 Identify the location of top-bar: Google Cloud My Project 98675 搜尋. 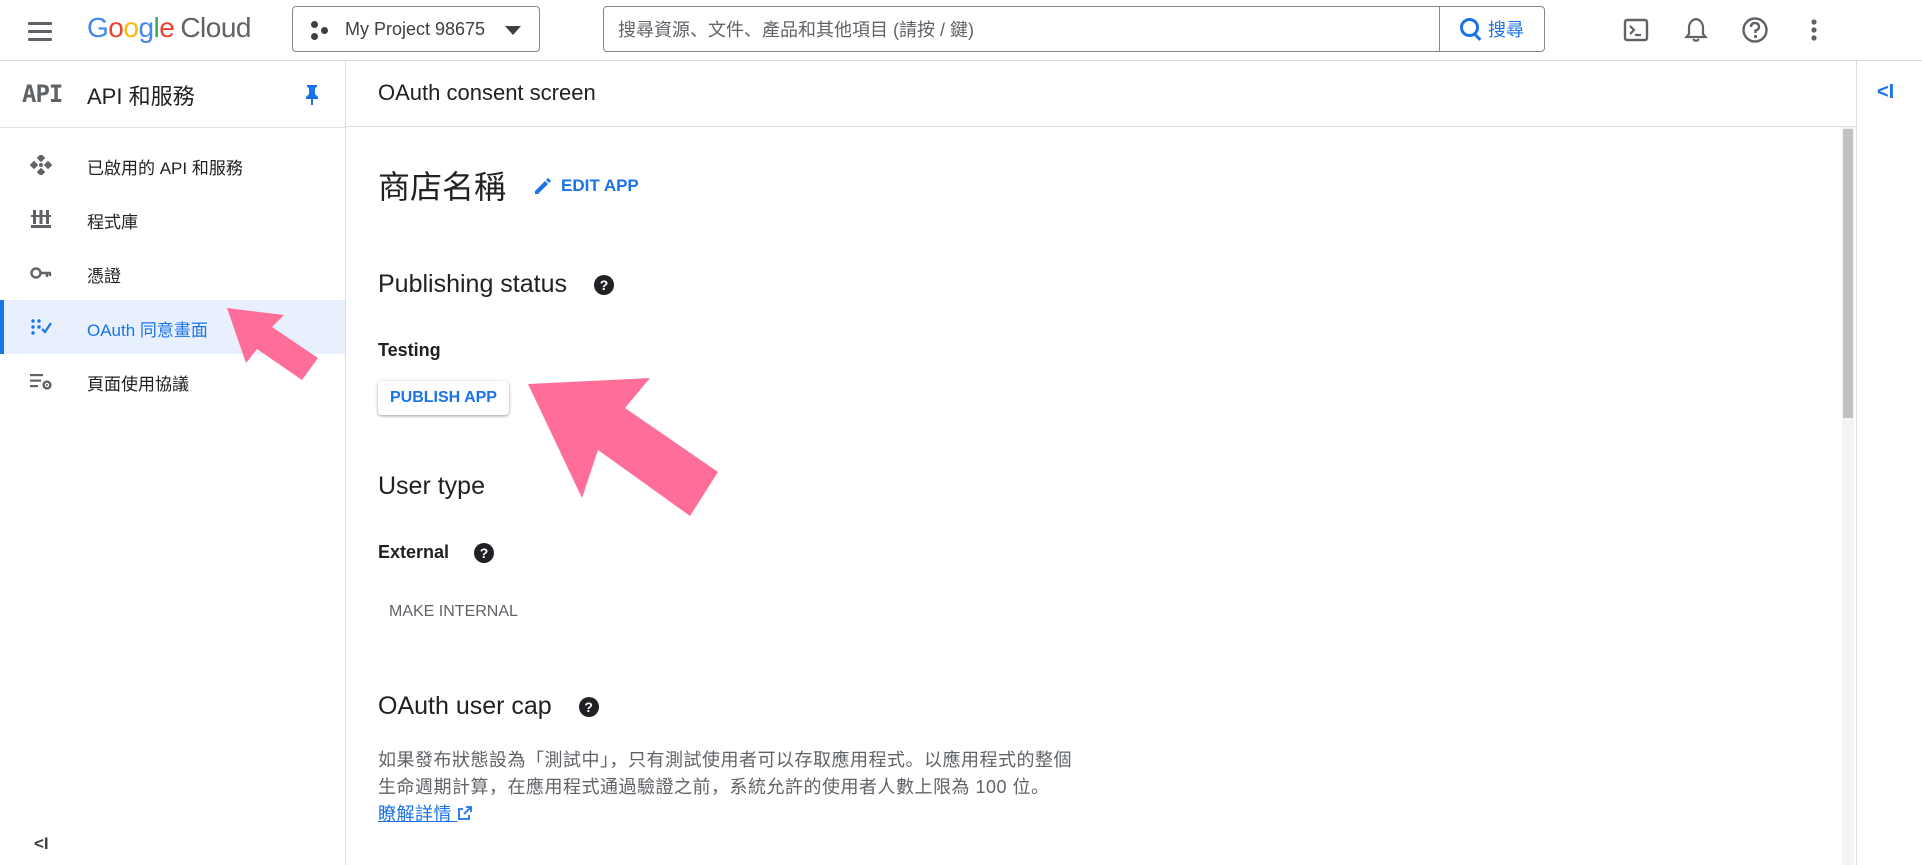
(961, 30).